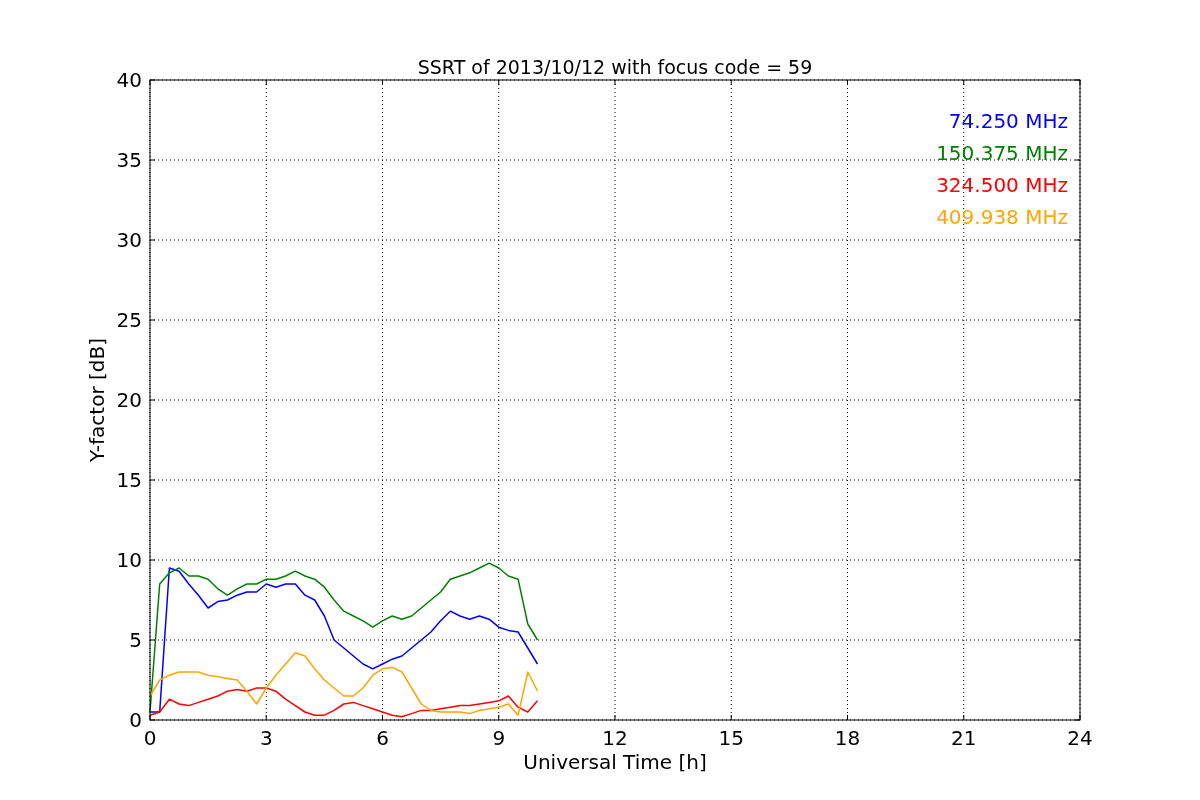 Image resolution: width=1200 pixels, height=800 pixels. I want to click on tick-label: 20, so click(129, 400).